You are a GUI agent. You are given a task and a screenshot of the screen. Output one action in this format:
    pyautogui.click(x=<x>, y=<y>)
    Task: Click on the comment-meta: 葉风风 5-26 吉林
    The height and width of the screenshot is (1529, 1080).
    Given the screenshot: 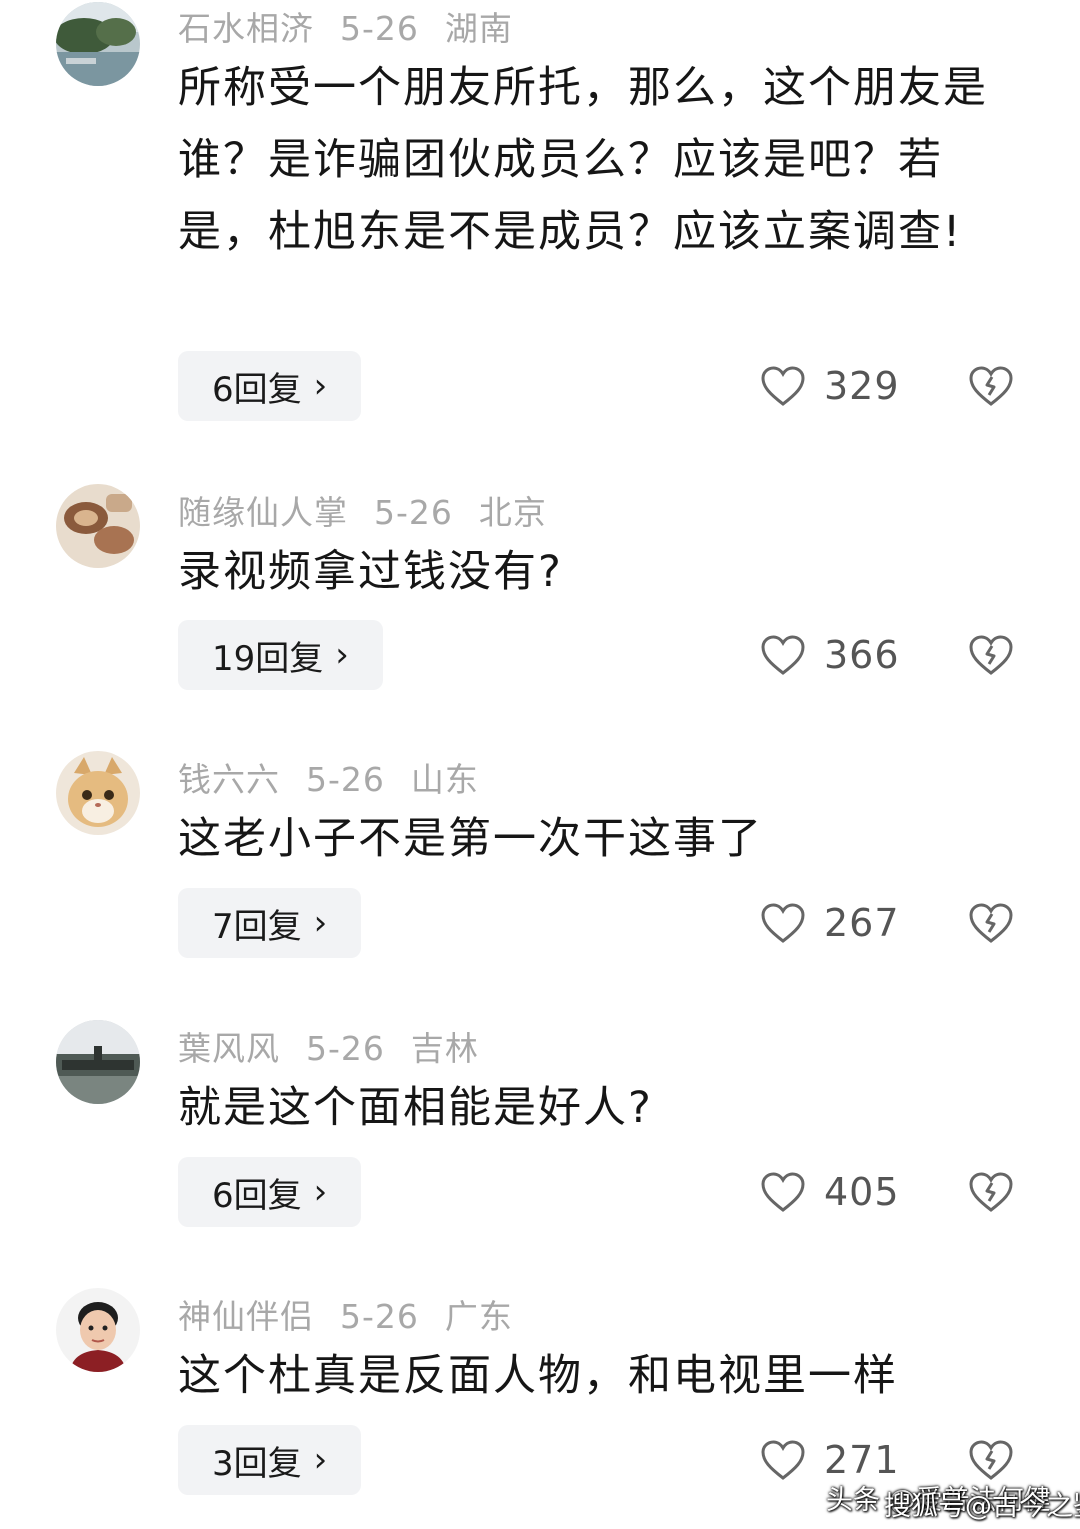 What is the action you would take?
    pyautogui.click(x=341, y=1046)
    